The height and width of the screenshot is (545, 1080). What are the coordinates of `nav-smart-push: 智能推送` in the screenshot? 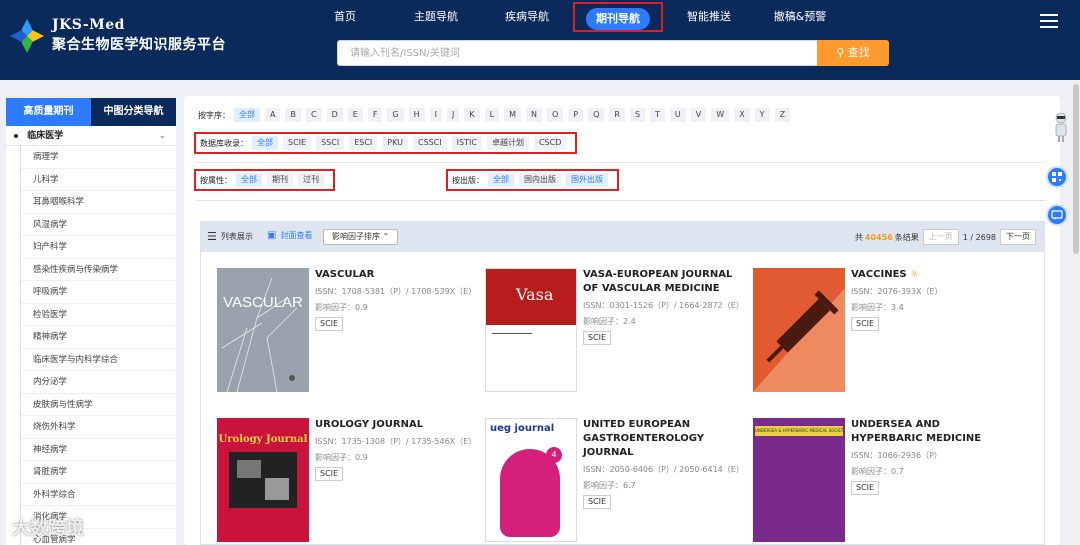 It's located at (709, 17).